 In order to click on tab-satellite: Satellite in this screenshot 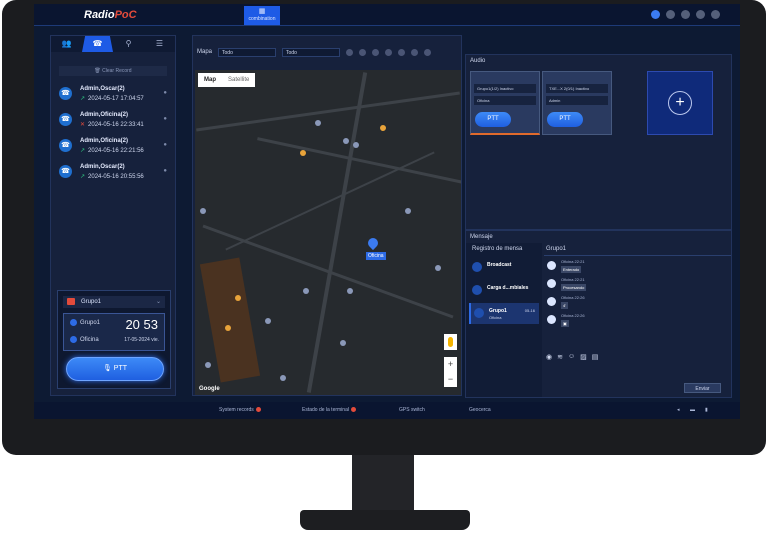, I will do `click(238, 80)`.